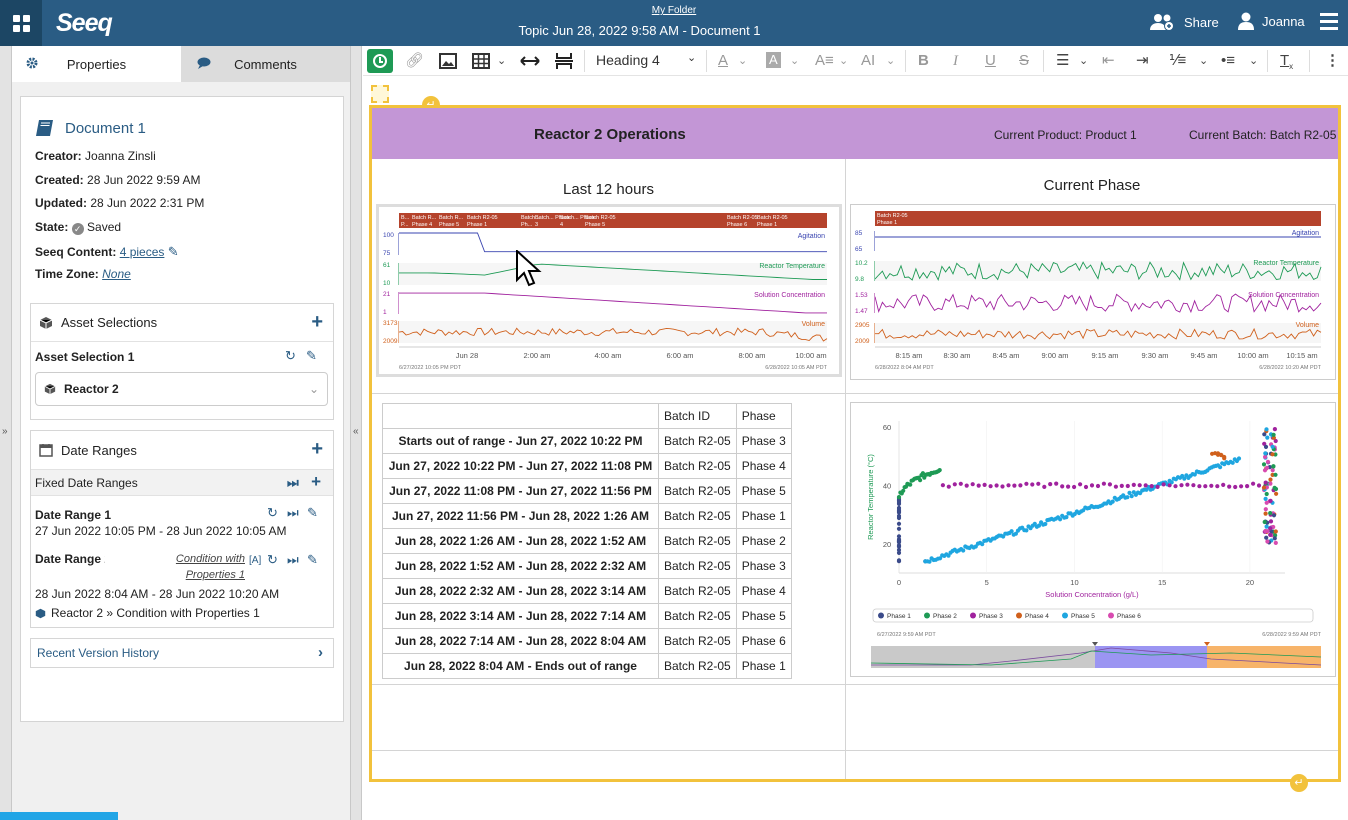 This screenshot has width=1348, height=820. What do you see at coordinates (204, 63) in the screenshot?
I see `comment-icon` at bounding box center [204, 63].